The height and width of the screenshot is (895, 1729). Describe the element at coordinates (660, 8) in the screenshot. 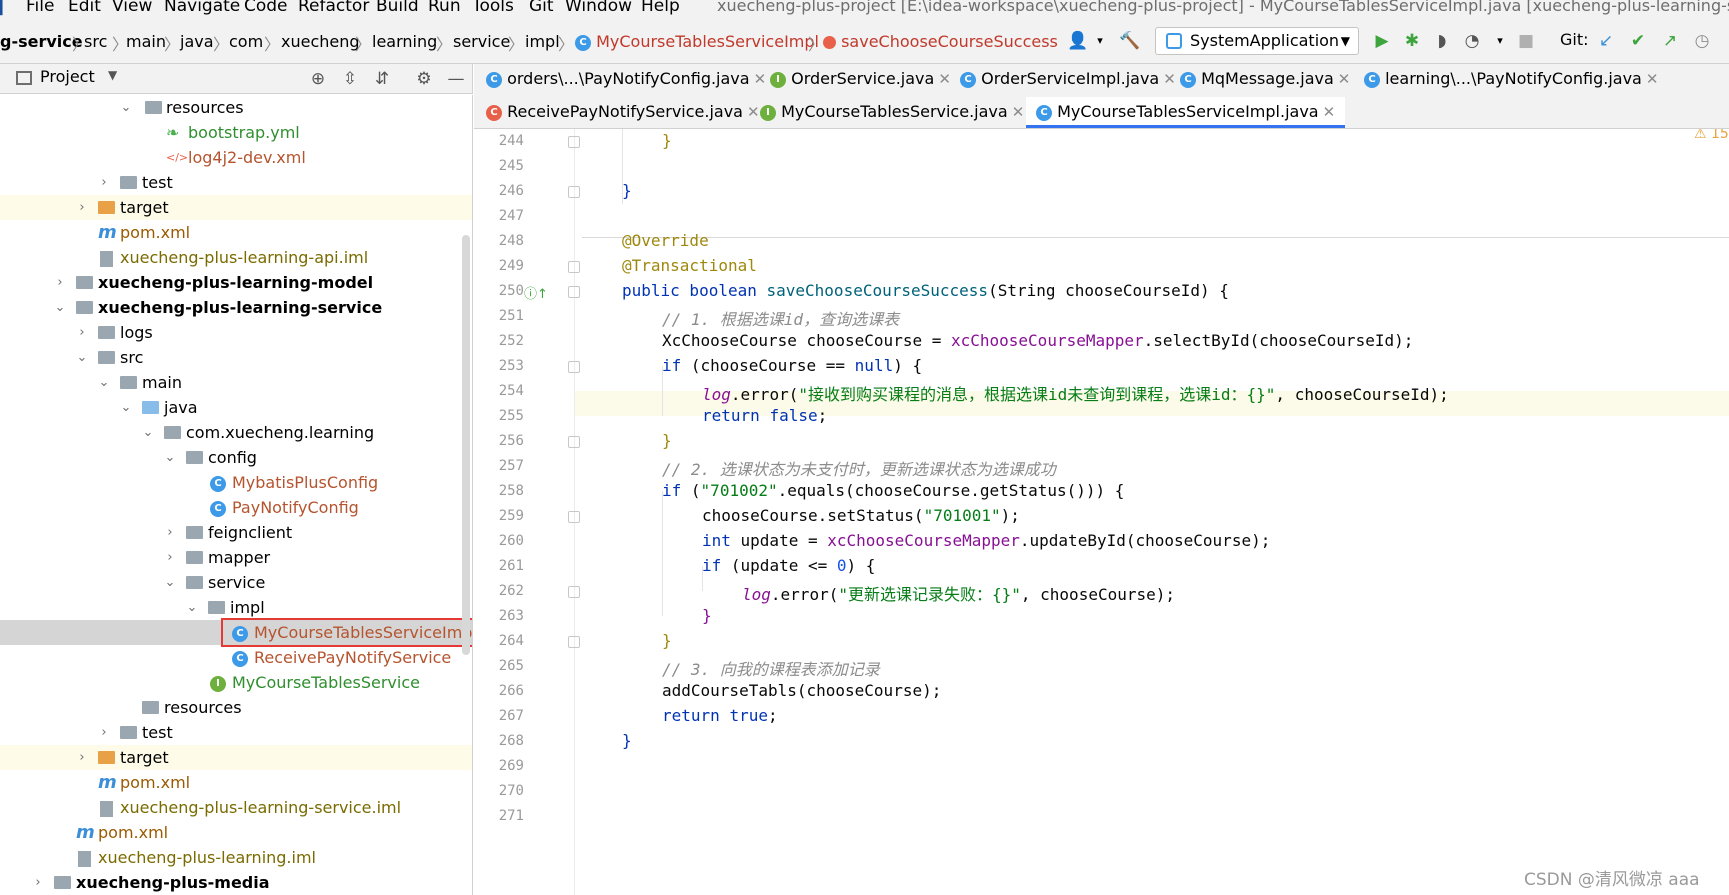

I see `menu-help: Help` at that location.